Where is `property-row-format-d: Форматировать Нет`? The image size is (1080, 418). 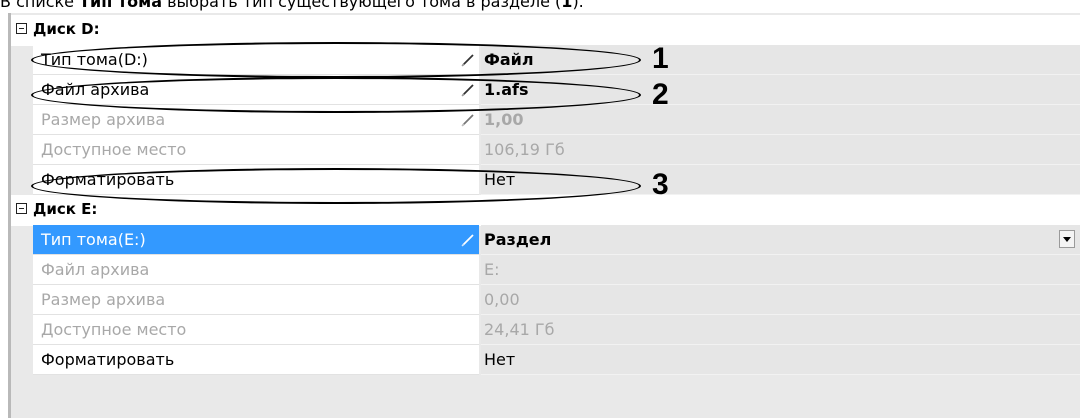 property-row-format-d: Форматировать Нет is located at coordinates (545, 180).